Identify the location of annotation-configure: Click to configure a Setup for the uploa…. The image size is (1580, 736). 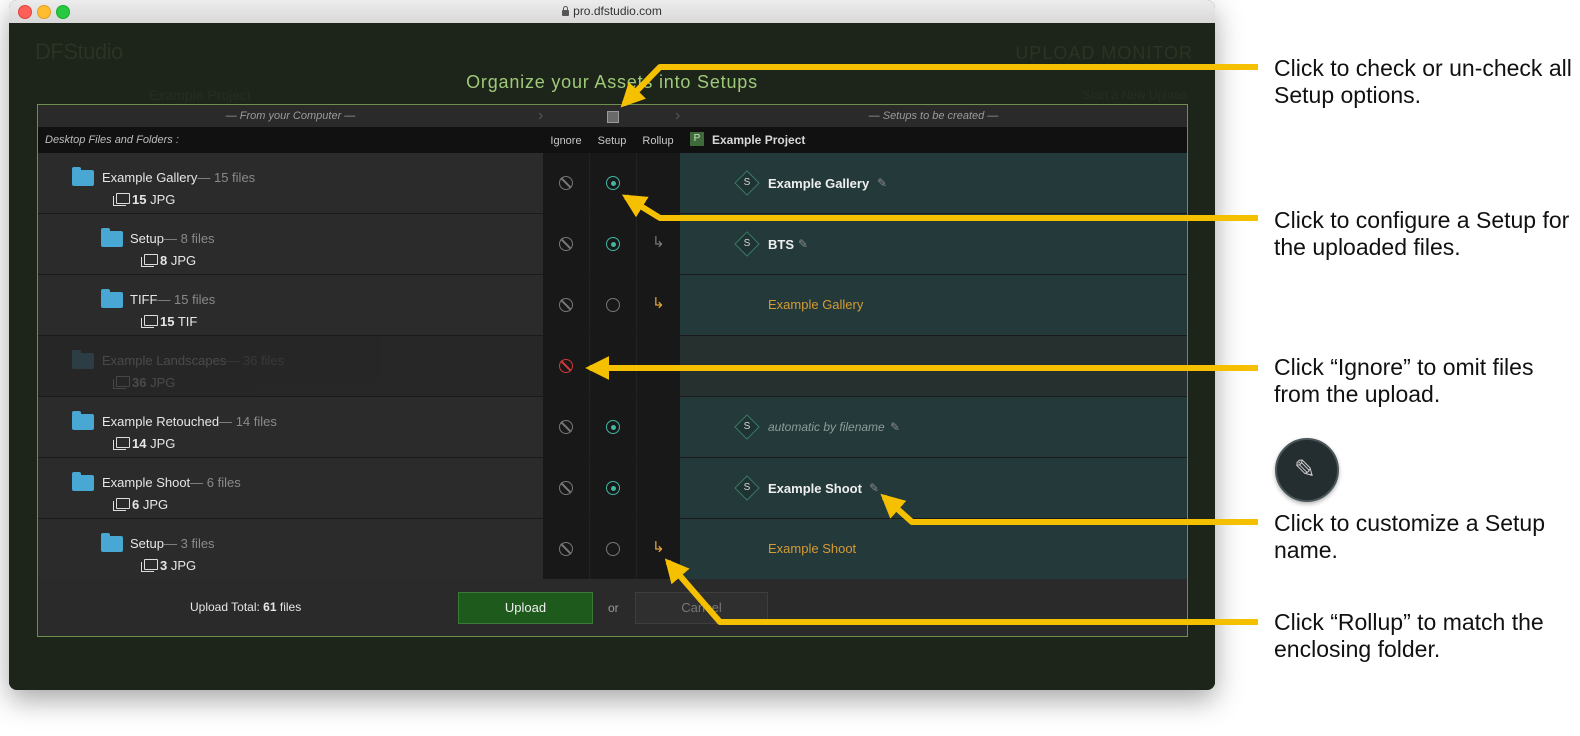
(1422, 233).